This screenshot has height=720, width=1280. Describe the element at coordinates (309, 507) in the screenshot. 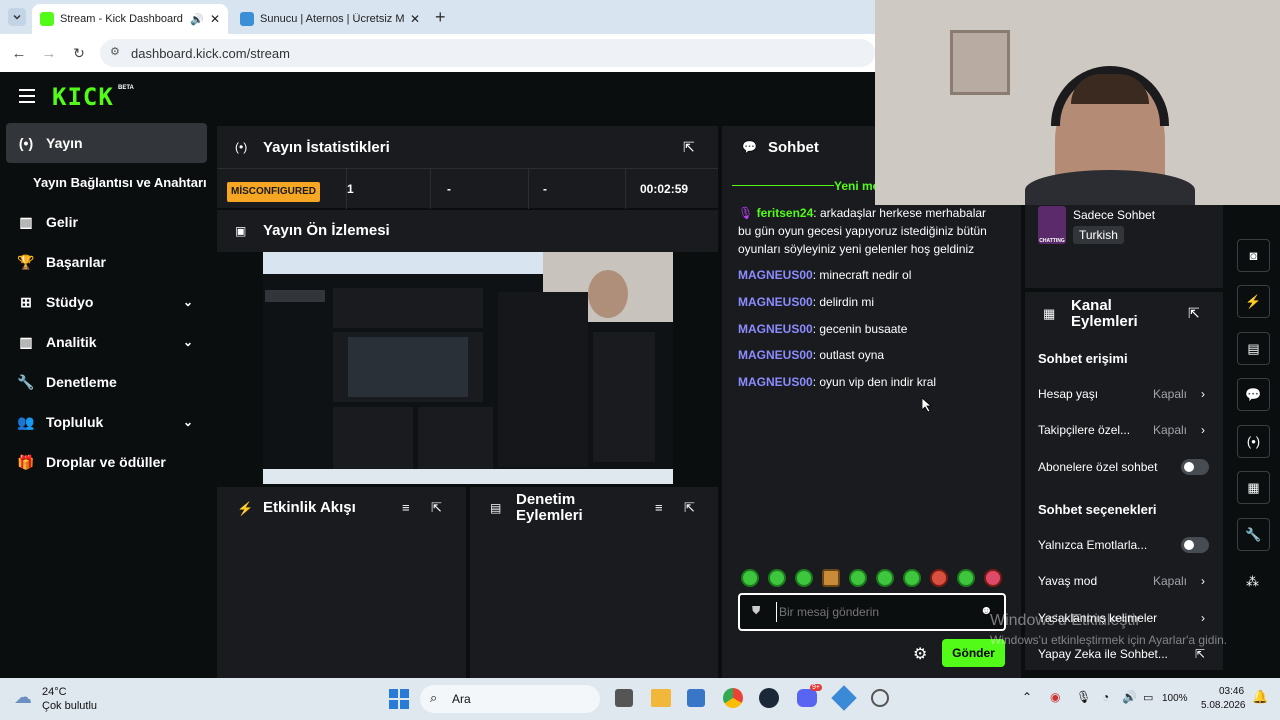

I see `panel-title: Etkinlik Akışı` at that location.